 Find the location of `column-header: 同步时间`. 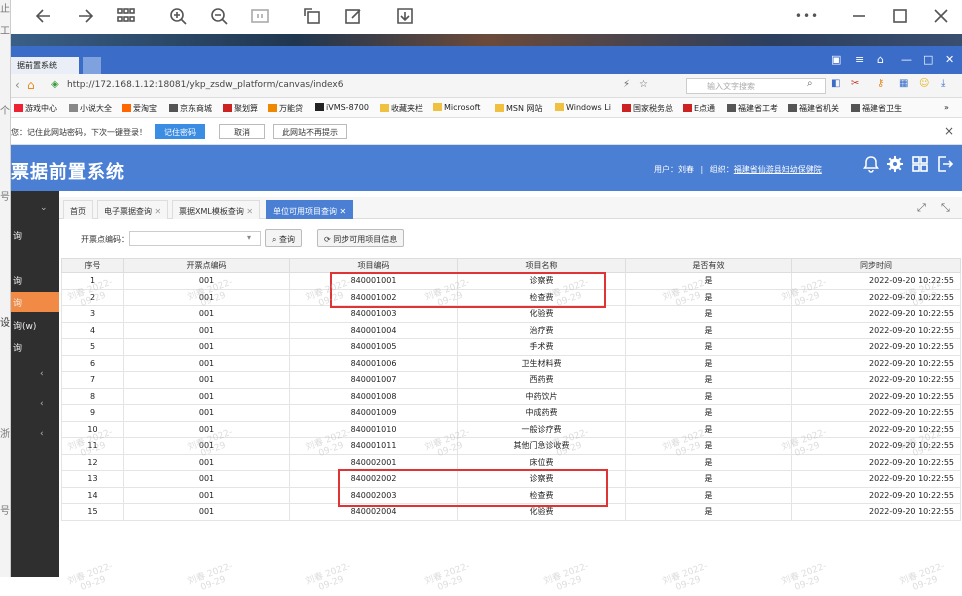

column-header: 同步时间 is located at coordinates (876, 265).